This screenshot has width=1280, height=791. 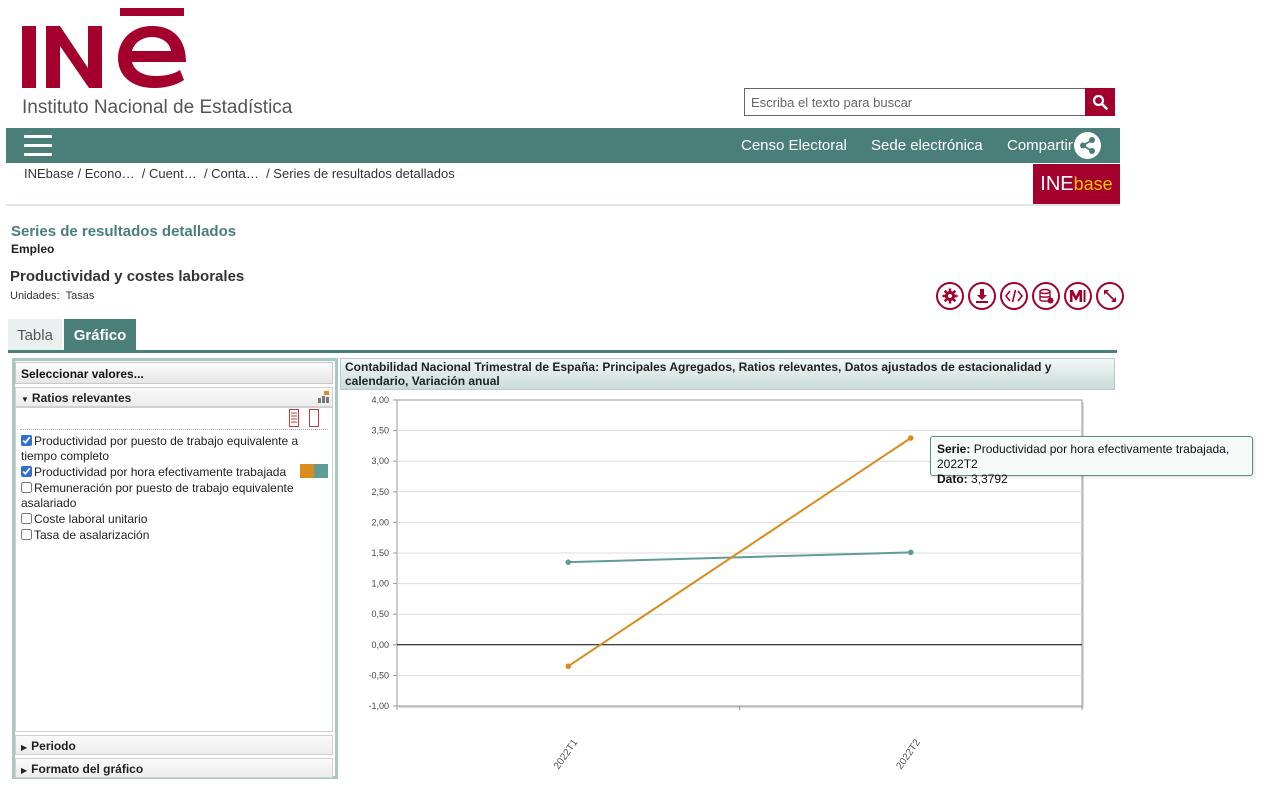 What do you see at coordinates (84, 519) in the screenshot?
I see `list-item: Coste laboral unitario` at bounding box center [84, 519].